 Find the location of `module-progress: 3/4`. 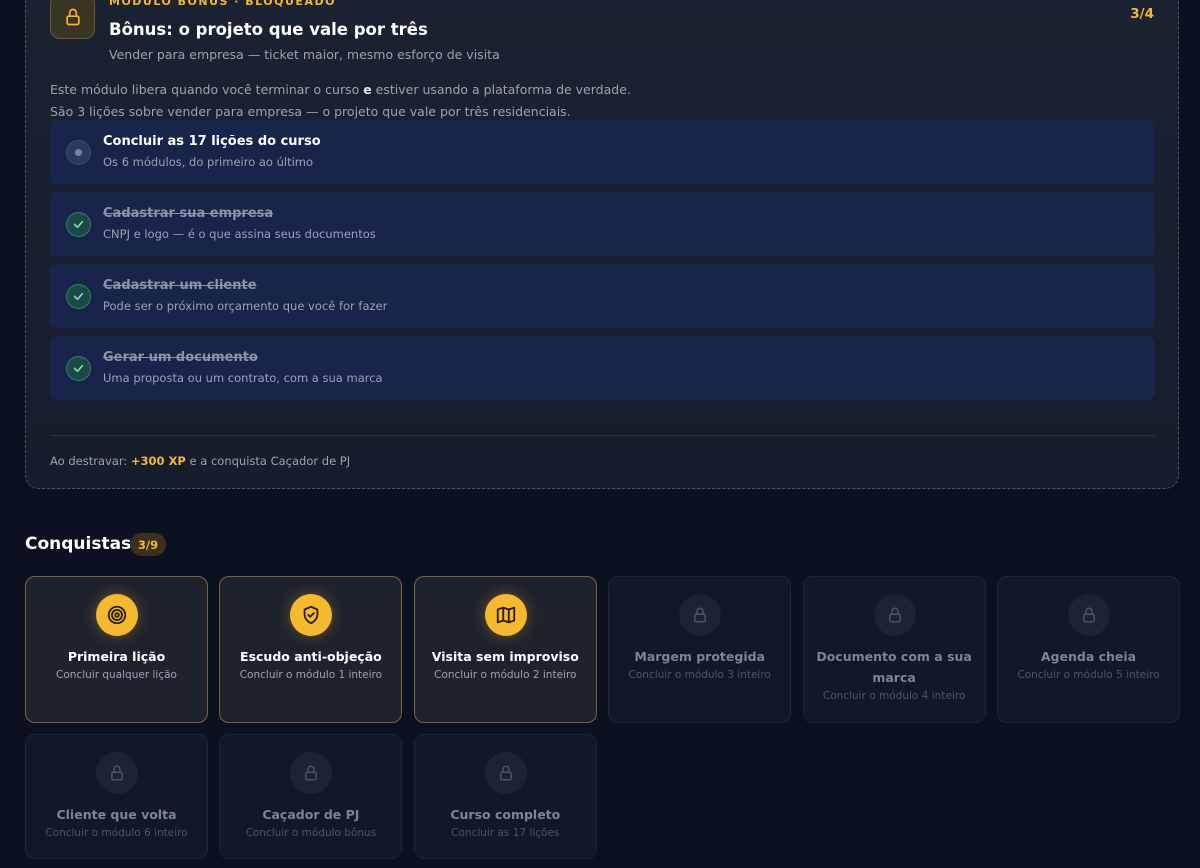

module-progress: 3/4 is located at coordinates (1142, 14).